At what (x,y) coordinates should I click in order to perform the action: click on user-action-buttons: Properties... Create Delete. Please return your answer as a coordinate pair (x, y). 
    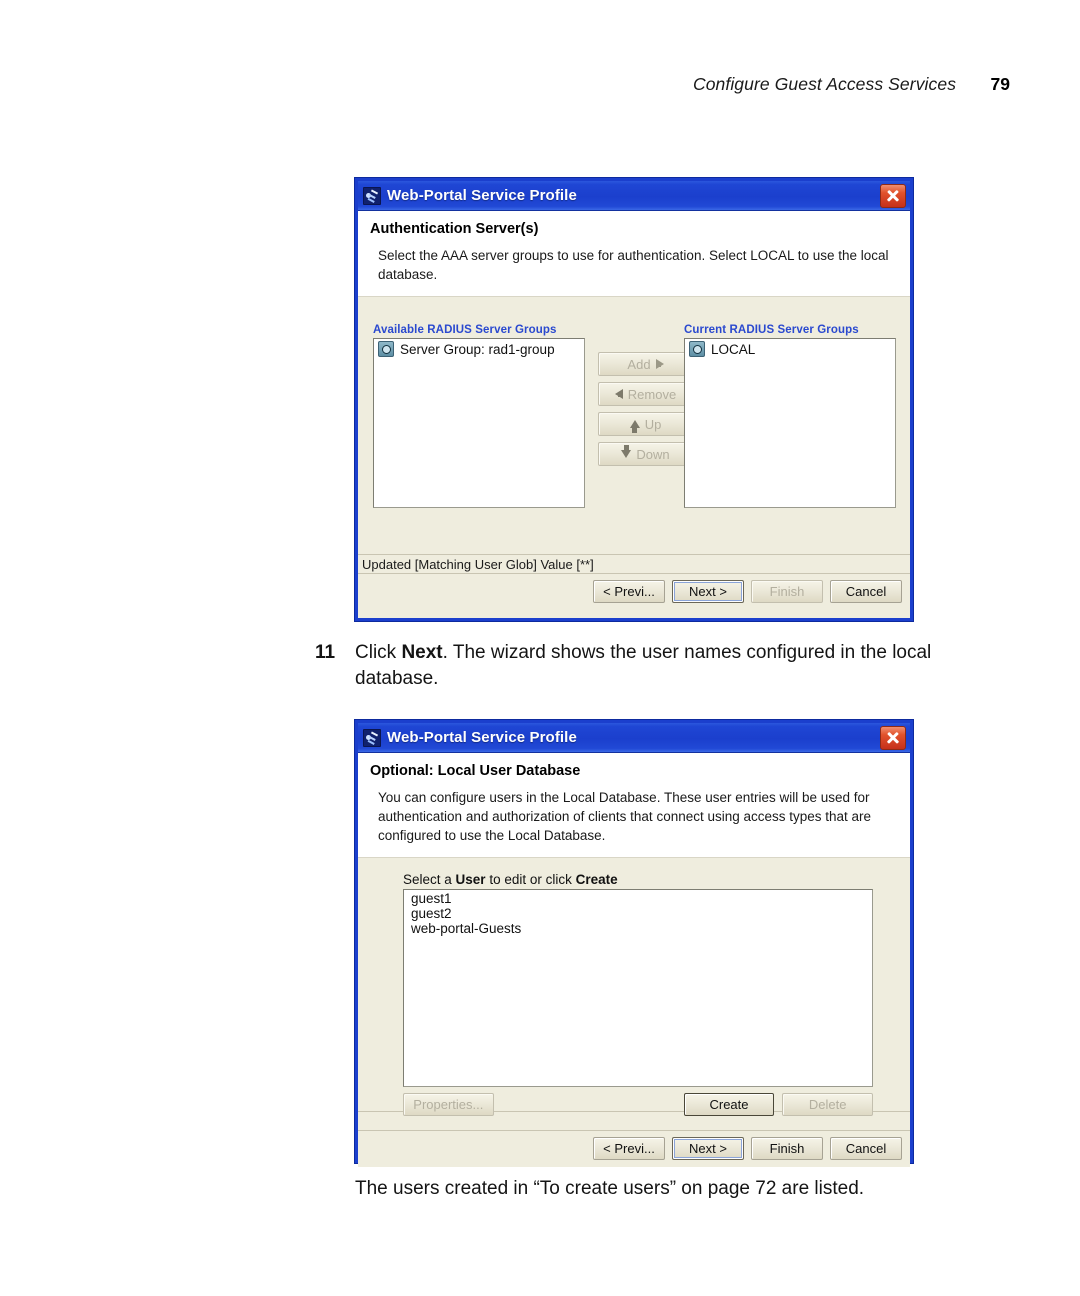
    Looking at the image, I should click on (638, 1105).